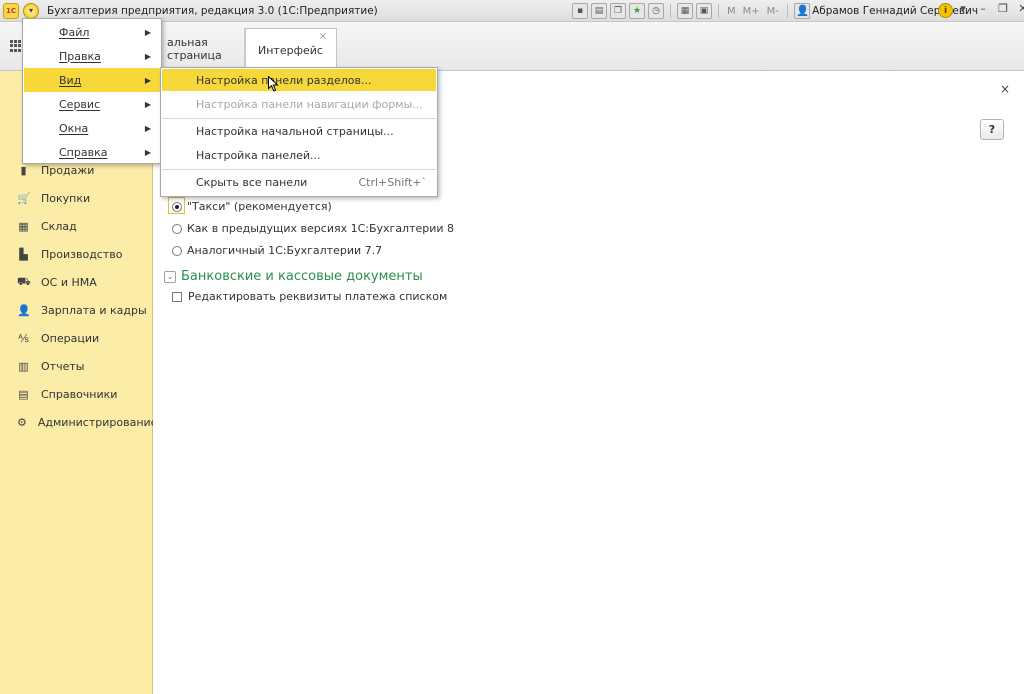 Image resolution: width=1024 pixels, height=694 pixels. Describe the element at coordinates (599, 11) in the screenshot. I see `print-icon: ▤` at that location.